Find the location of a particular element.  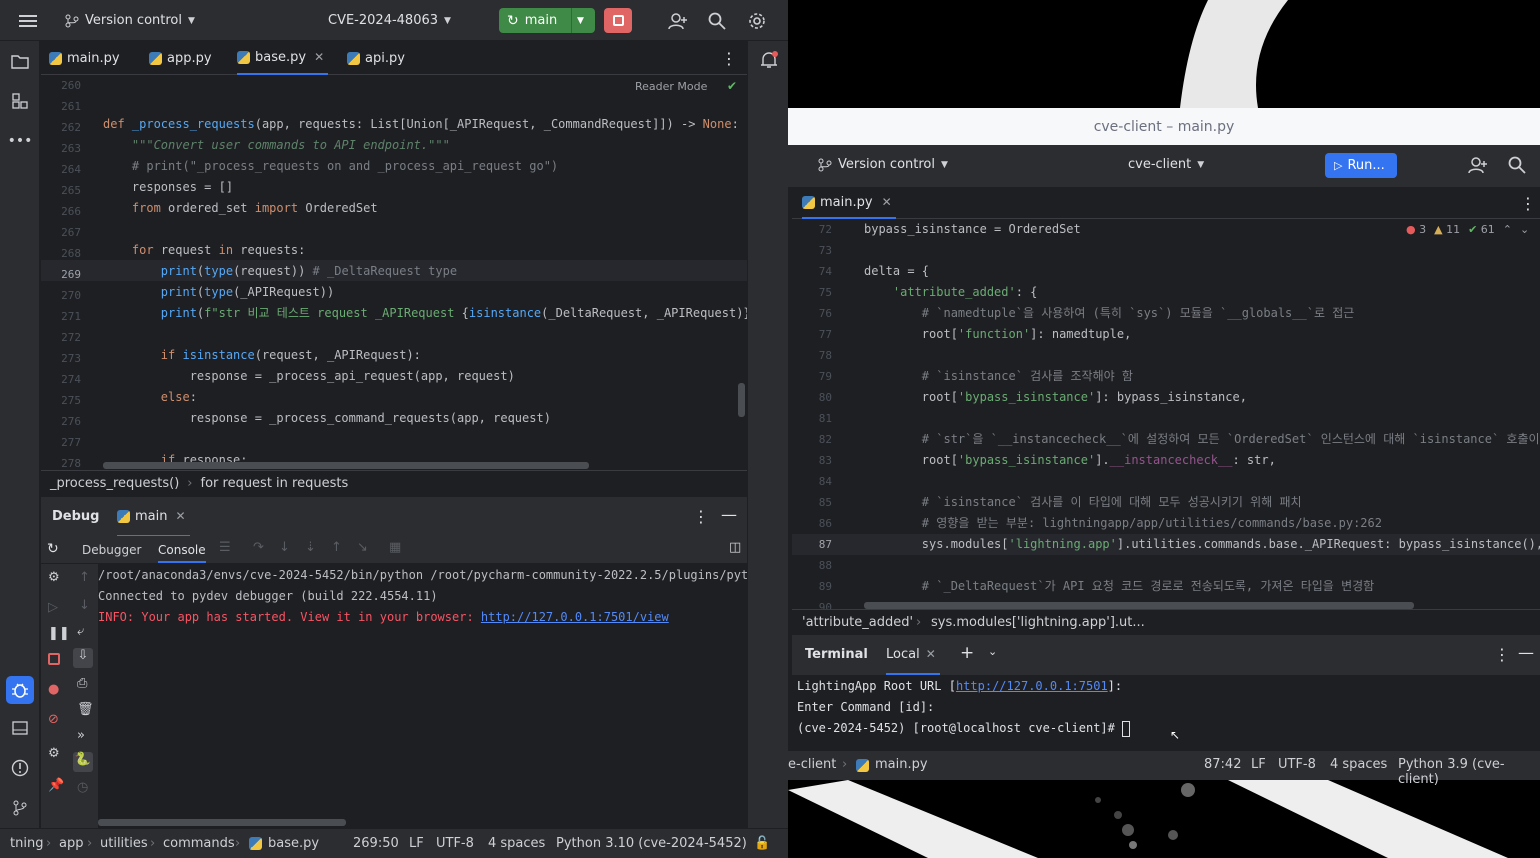

mute-breakpoints-icon: ⊘ is located at coordinates (53, 719).